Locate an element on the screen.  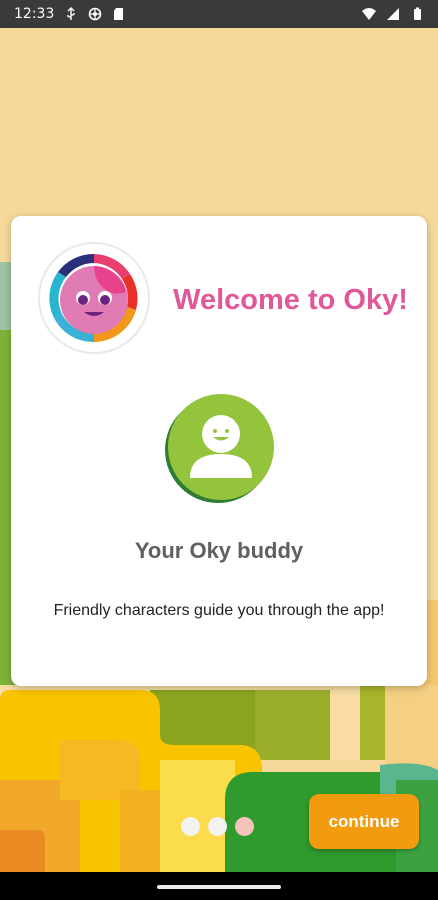
status-left: 12:33 is located at coordinates (70, 14).